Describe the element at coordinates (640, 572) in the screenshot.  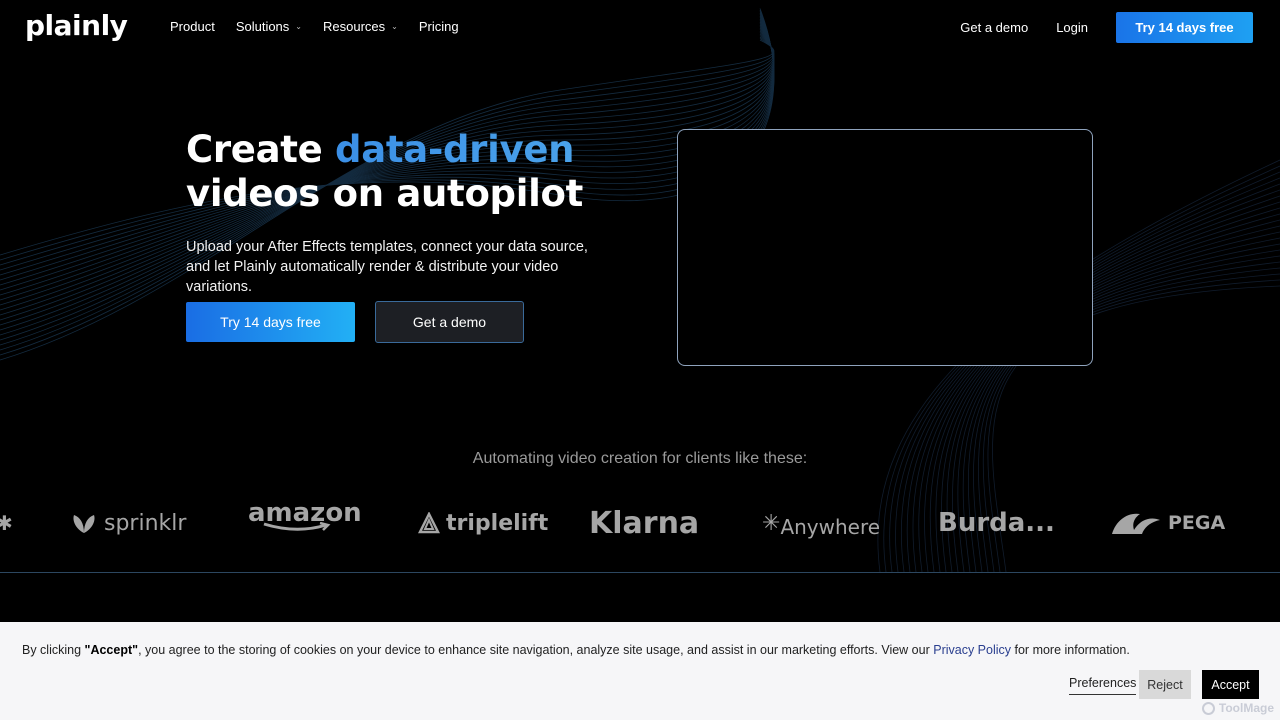
I see `section-divider` at that location.